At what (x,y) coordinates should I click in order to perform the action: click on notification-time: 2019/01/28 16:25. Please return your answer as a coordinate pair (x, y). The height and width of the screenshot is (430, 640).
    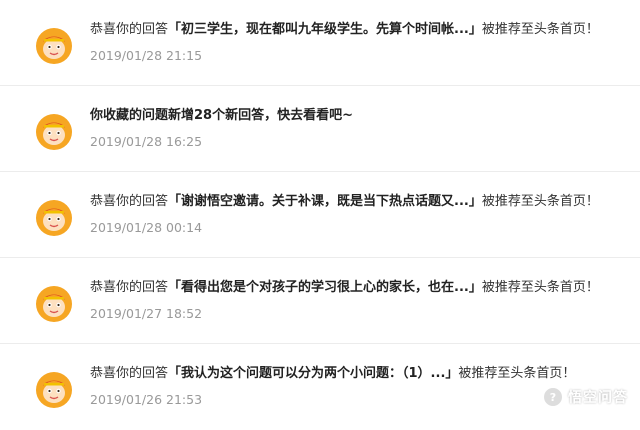
    Looking at the image, I should click on (146, 141).